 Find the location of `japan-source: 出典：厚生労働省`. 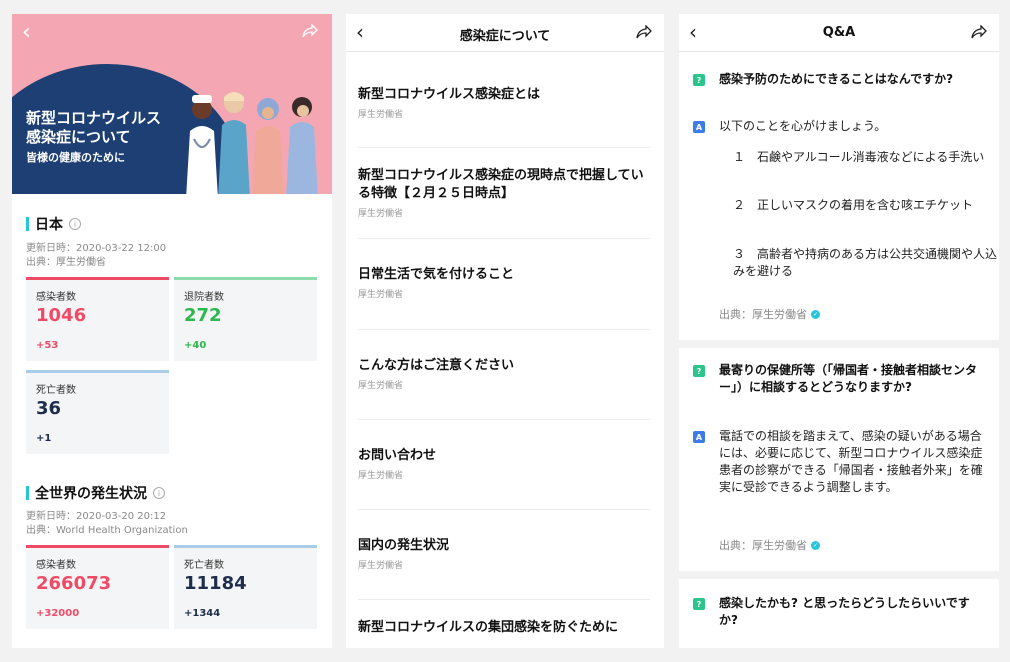

japan-source: 出典：厚生労働省 is located at coordinates (66, 262).